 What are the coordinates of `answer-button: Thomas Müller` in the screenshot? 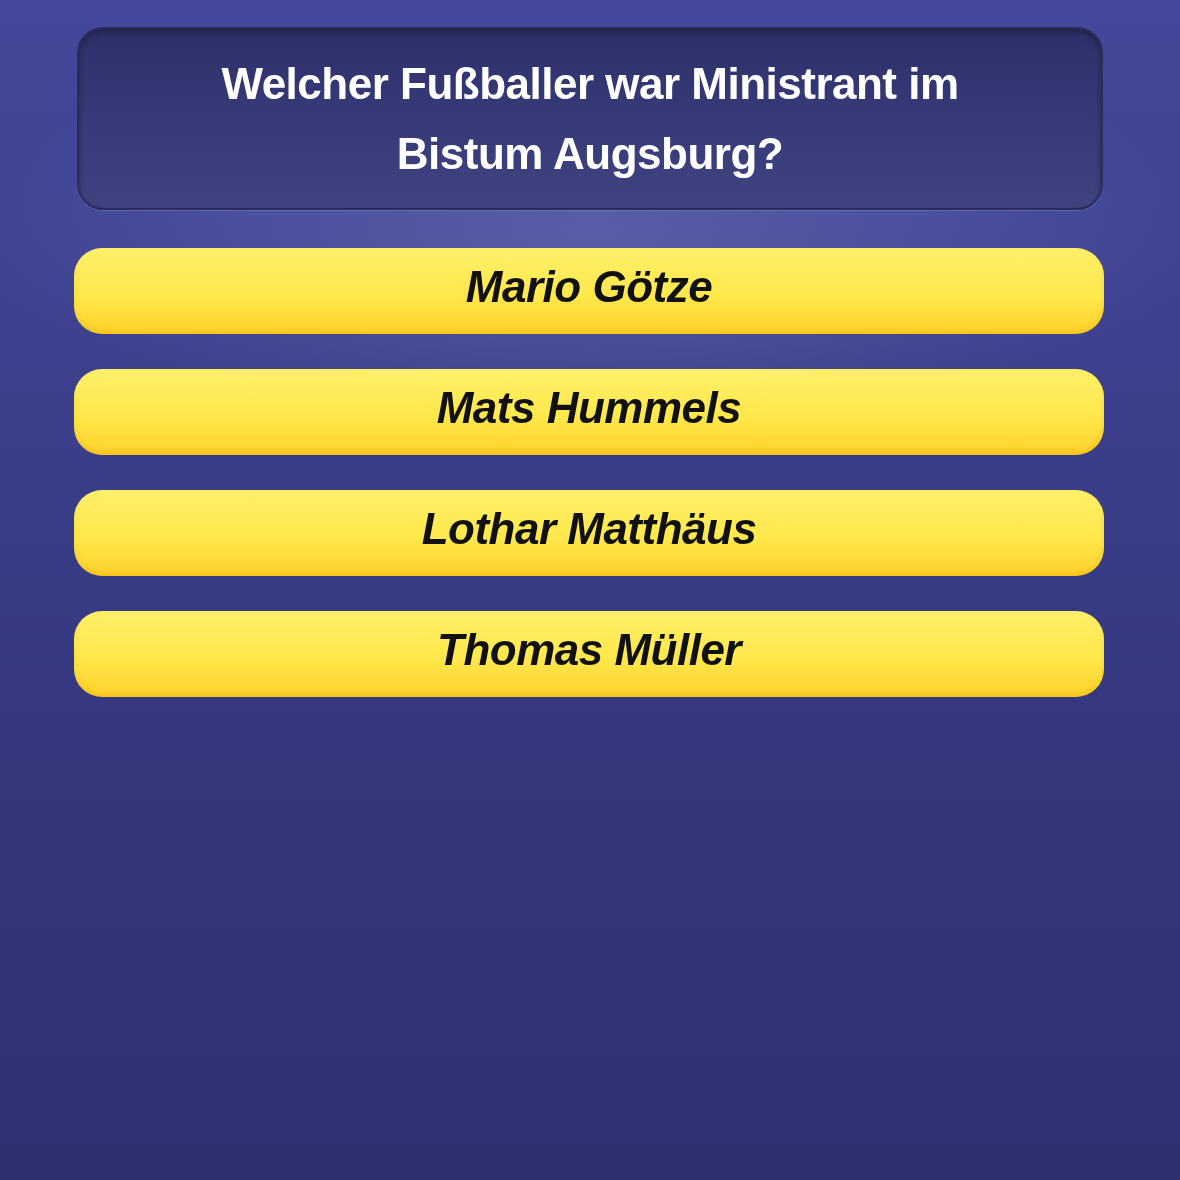 It's located at (589, 654).